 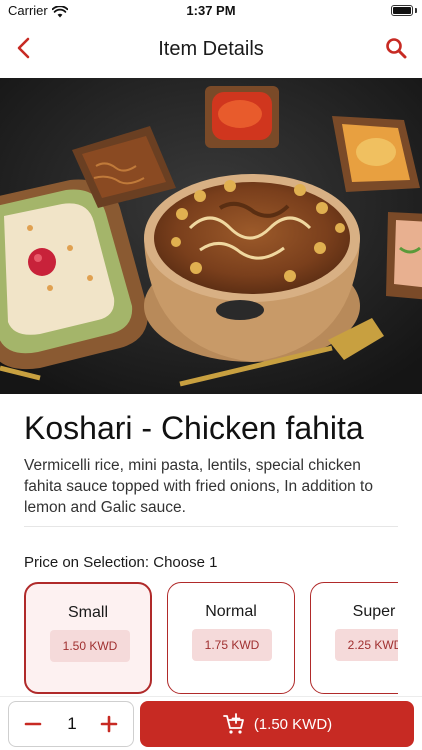 I want to click on add-to-cart-label: (1.50 KWD), so click(x=293, y=724).